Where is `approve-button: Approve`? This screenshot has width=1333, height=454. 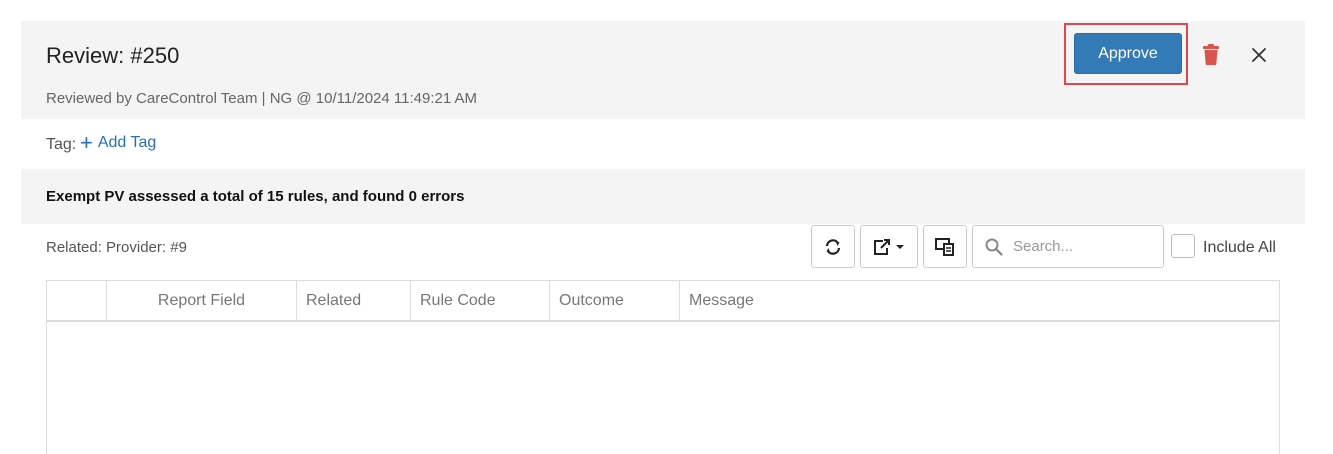
approve-button: Approve is located at coordinates (1128, 53).